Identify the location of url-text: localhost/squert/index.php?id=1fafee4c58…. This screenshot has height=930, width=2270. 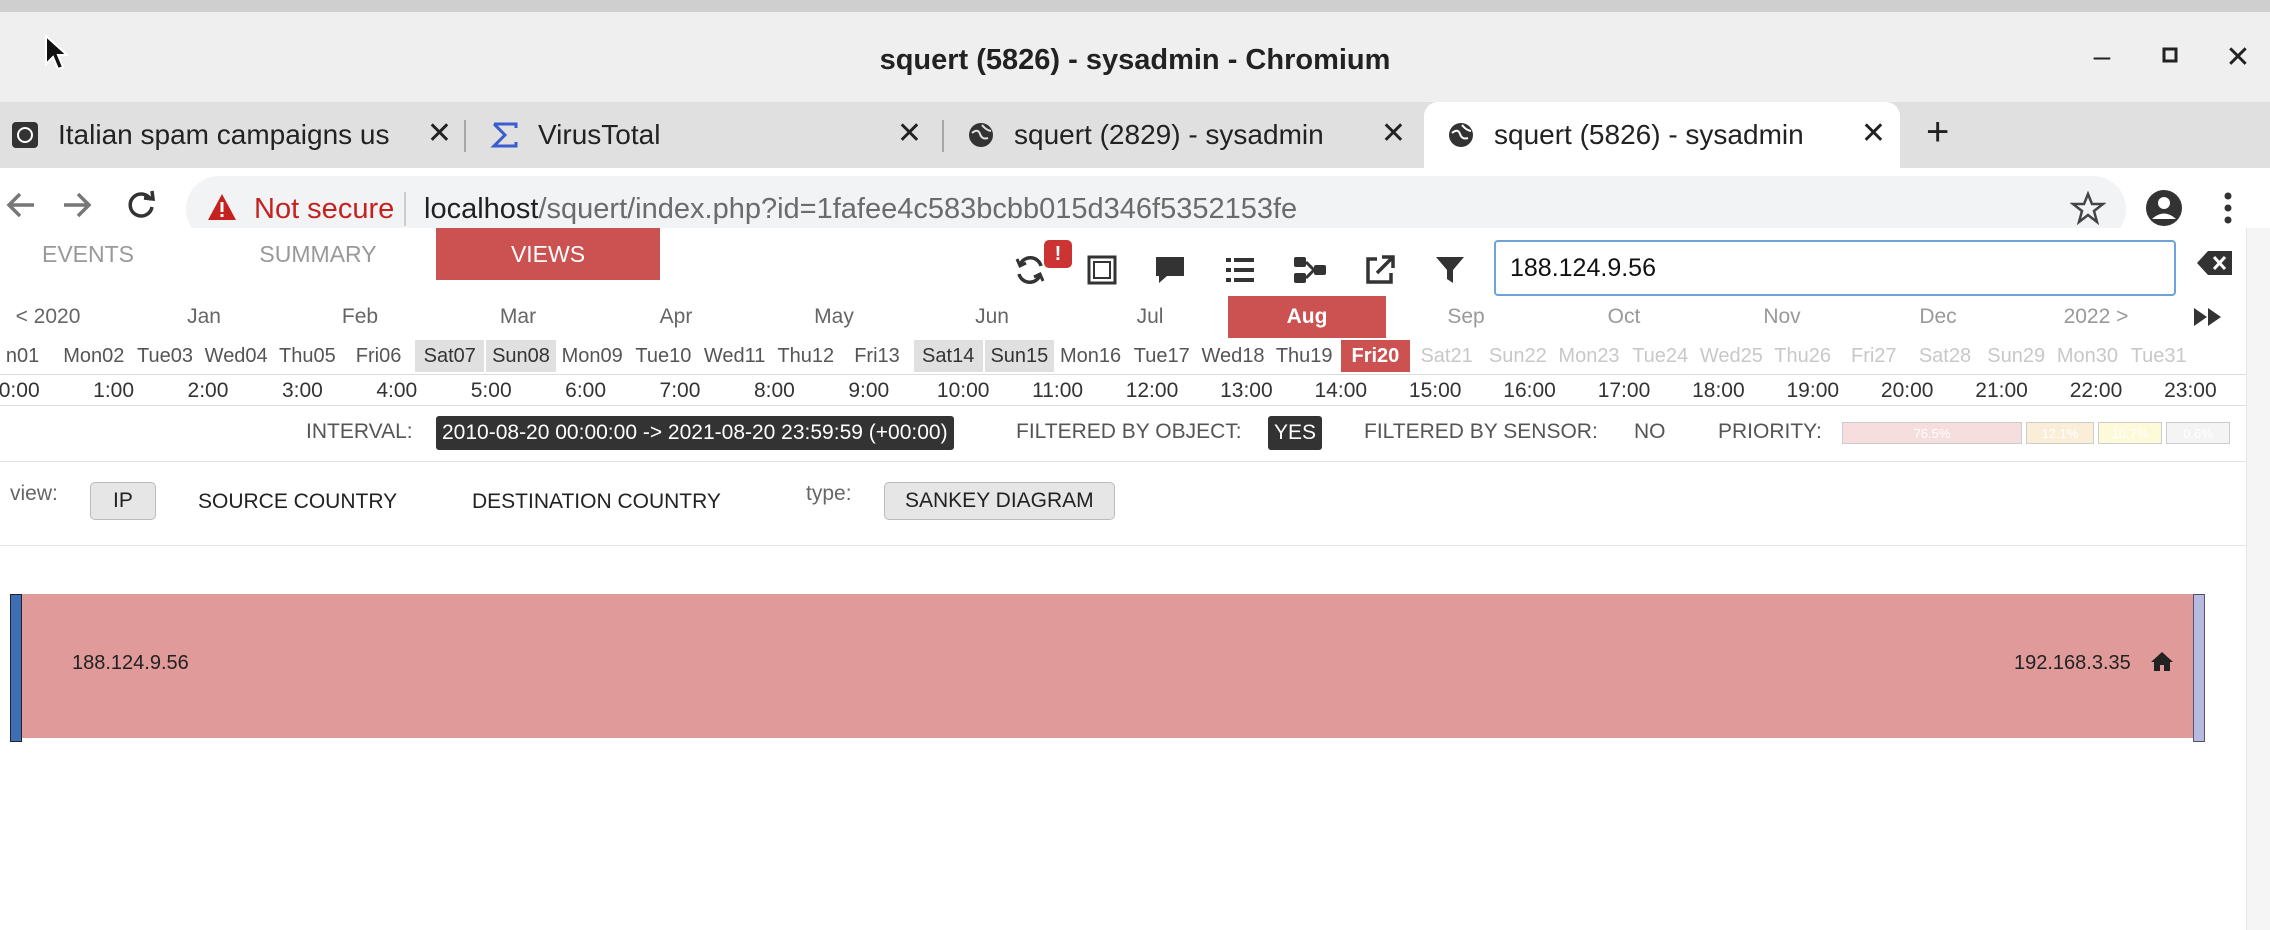
(860, 209).